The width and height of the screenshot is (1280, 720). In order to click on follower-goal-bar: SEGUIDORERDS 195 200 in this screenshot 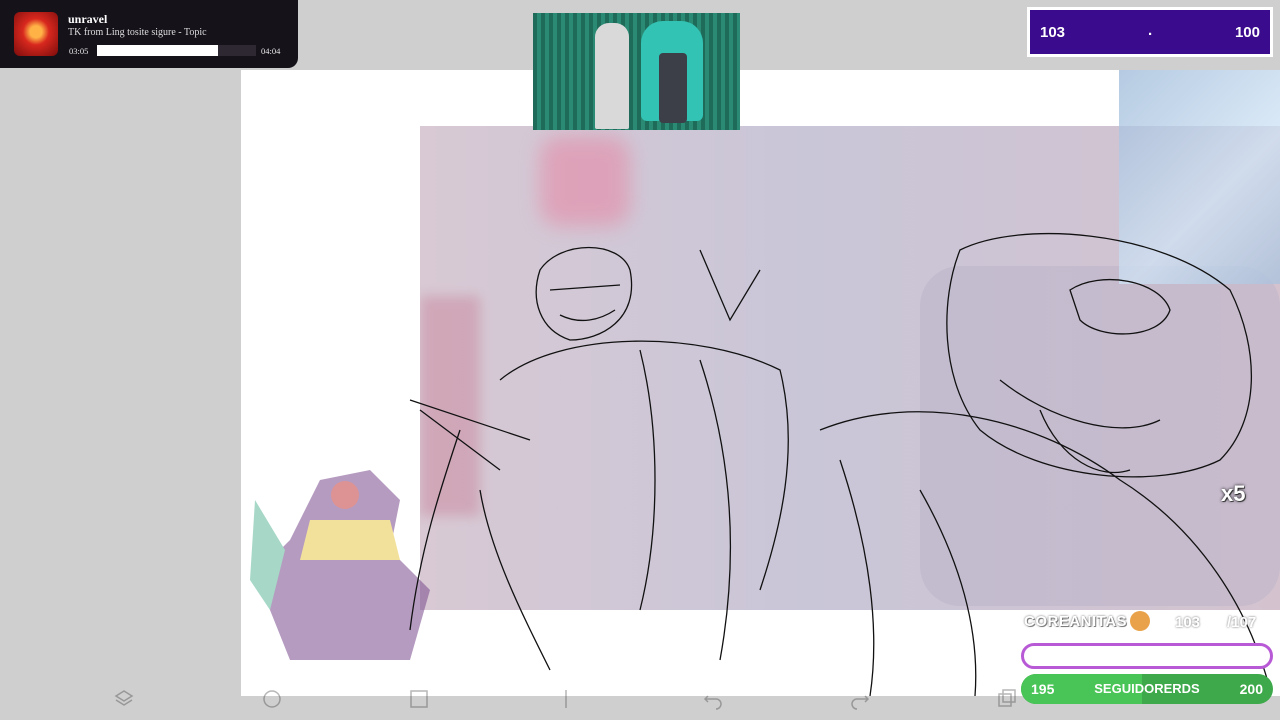, I will do `click(1147, 689)`.